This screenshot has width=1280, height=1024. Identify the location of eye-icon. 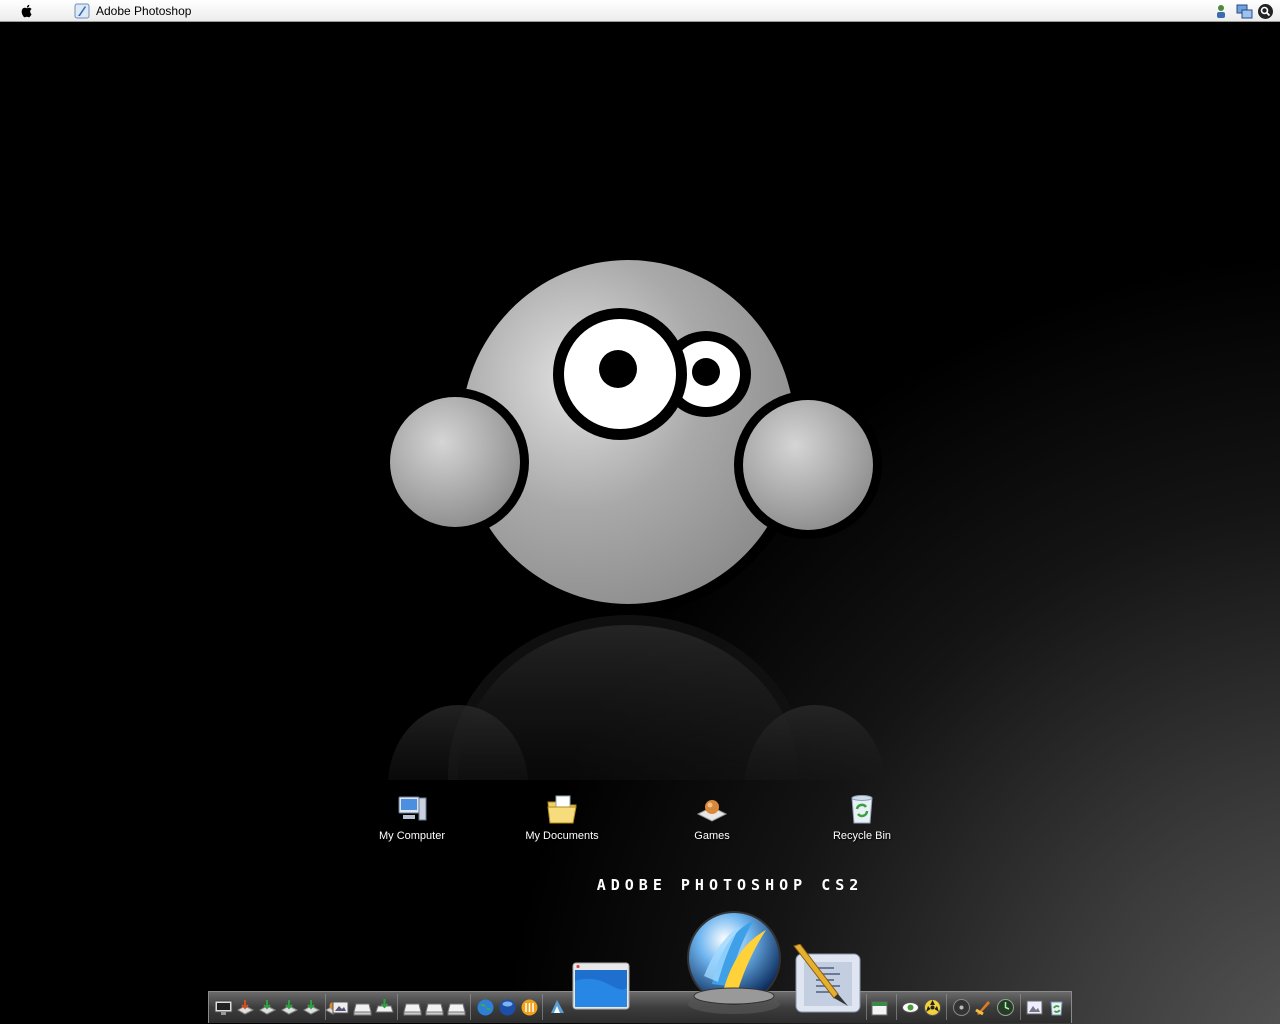
(910, 1007).